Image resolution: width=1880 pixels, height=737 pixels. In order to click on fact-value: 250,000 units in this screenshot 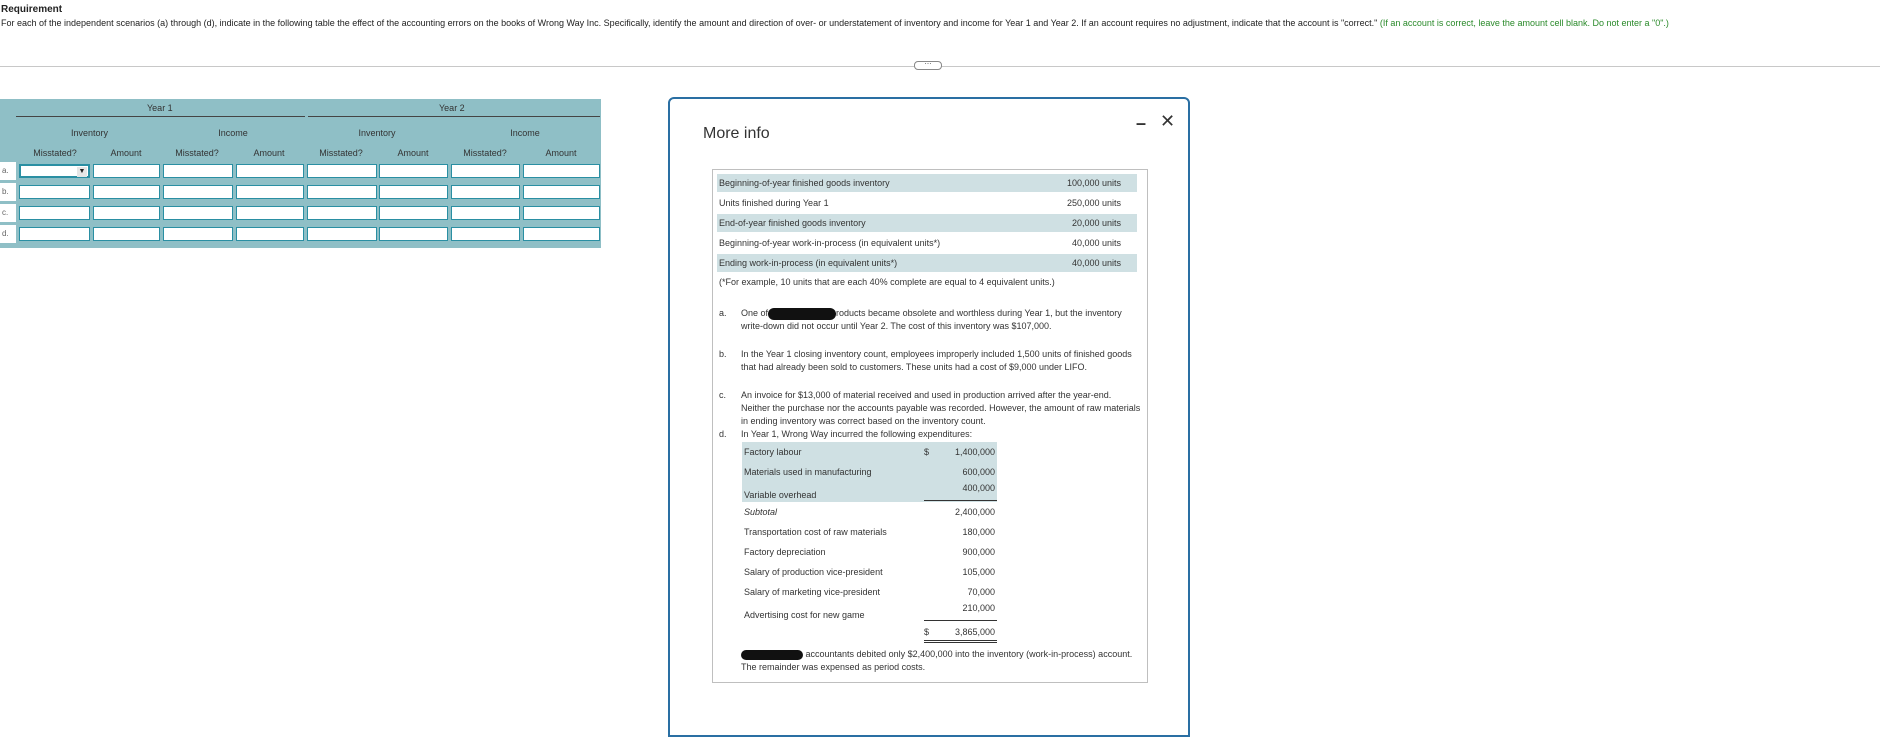, I will do `click(1093, 203)`.